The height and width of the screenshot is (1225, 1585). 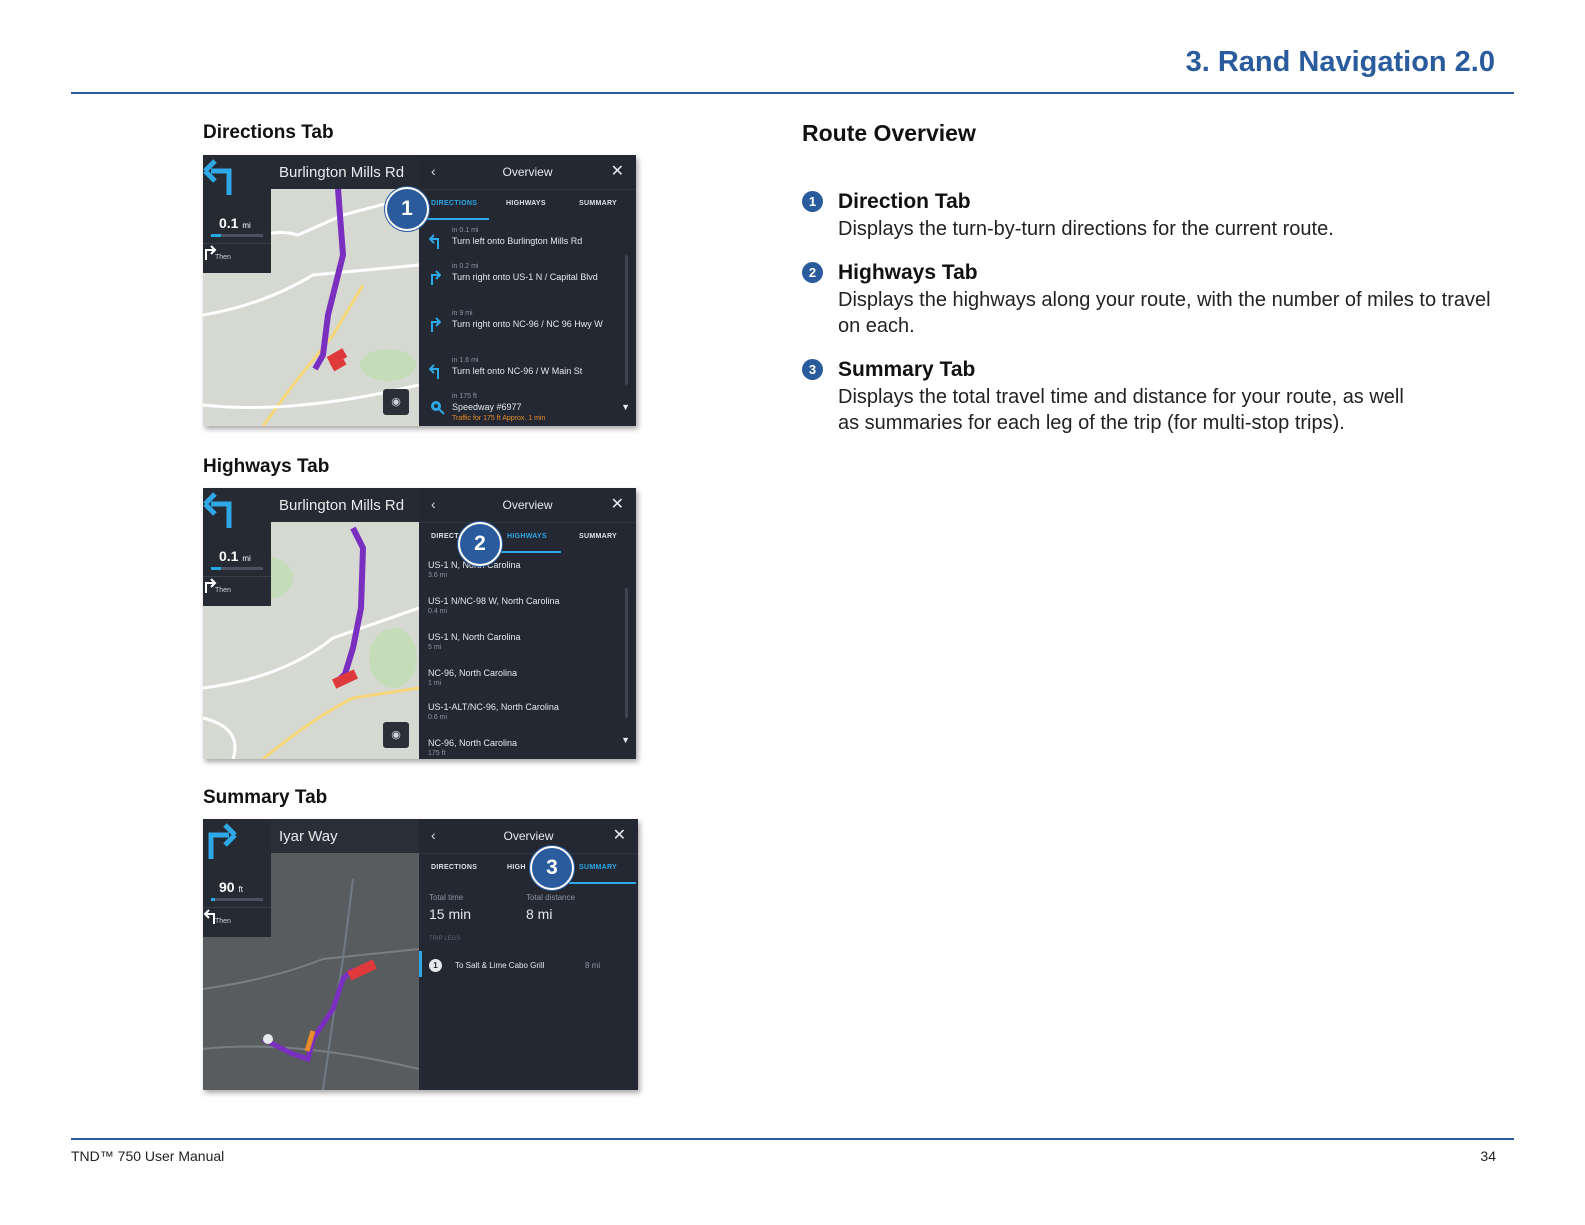 I want to click on header-rule, so click(x=792, y=93).